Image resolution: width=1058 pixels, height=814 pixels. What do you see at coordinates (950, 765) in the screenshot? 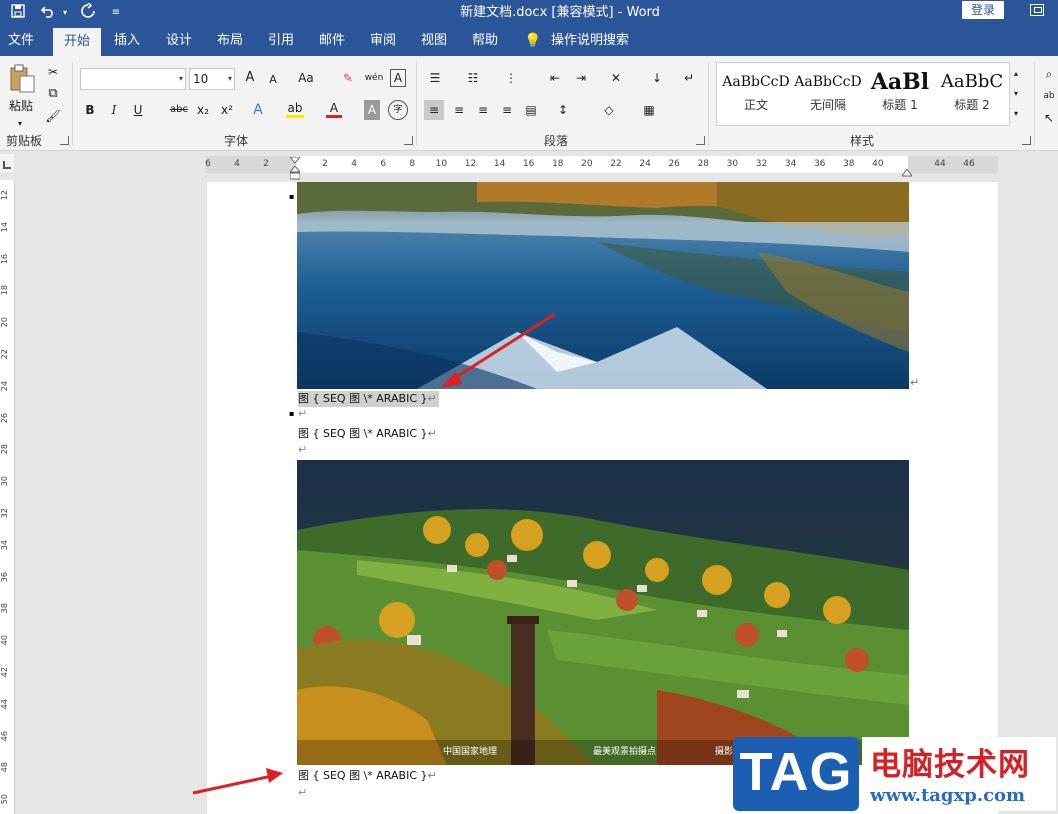
I see `watermark-title: 电脑技术网` at bounding box center [950, 765].